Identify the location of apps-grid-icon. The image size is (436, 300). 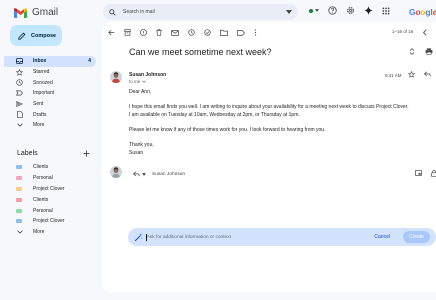
(386, 10).